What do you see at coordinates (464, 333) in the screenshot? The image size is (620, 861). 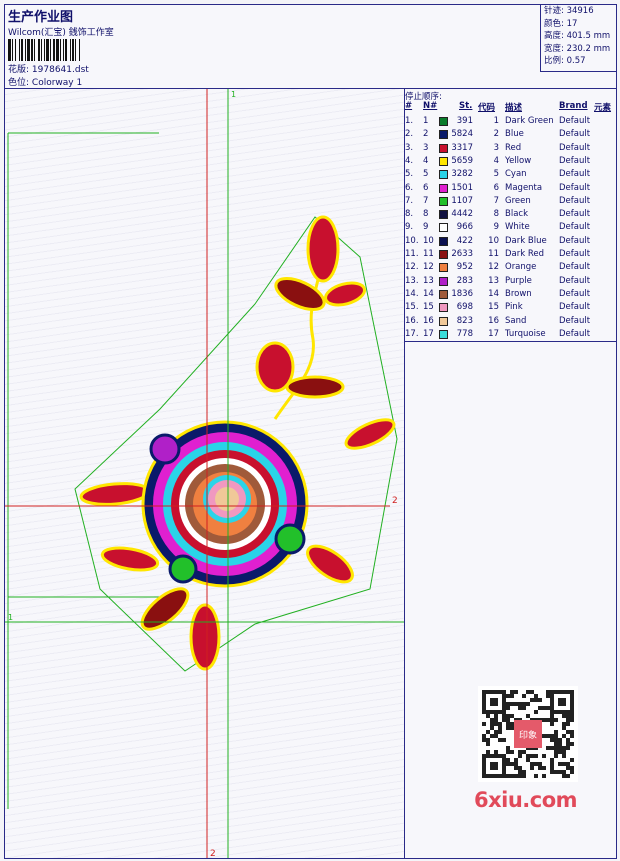 I see `cell-st: 778` at bounding box center [464, 333].